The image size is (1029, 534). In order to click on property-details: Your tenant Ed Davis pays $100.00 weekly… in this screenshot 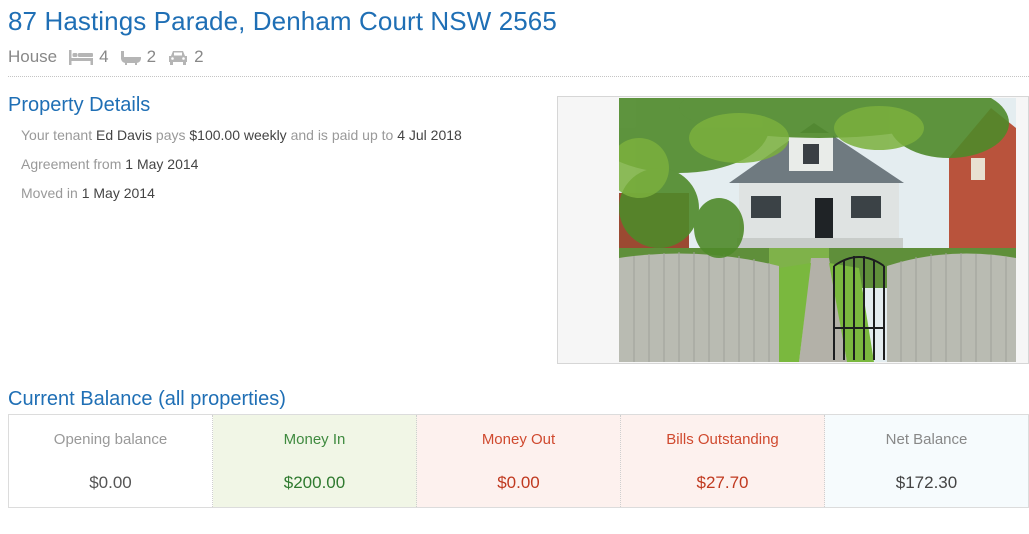, I will do `click(241, 169)`.